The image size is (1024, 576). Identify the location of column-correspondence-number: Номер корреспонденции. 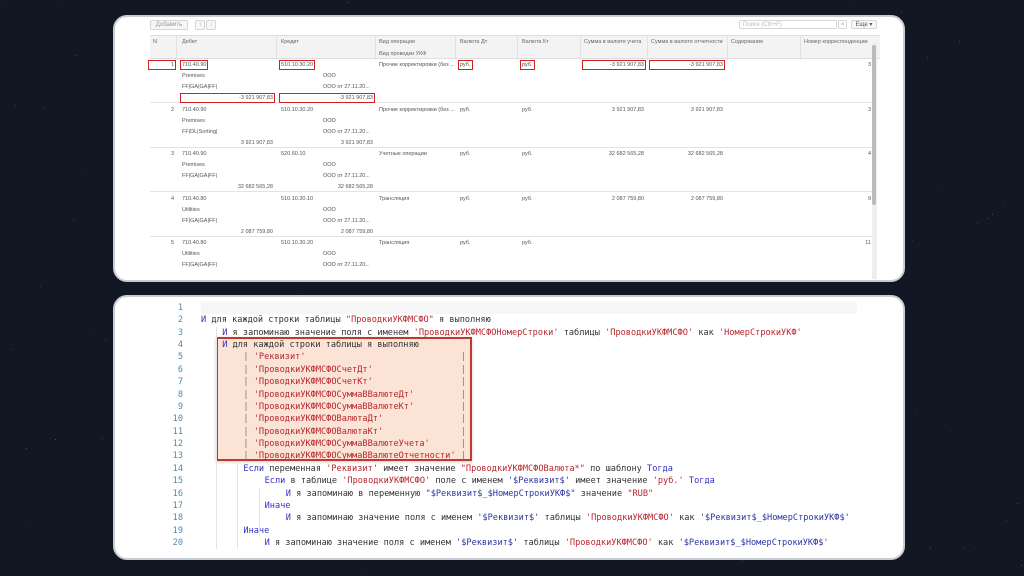
(836, 42).